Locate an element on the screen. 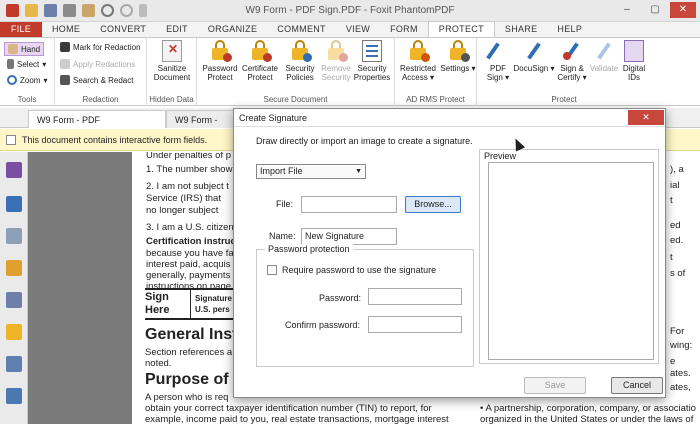 Image resolution: width=700 pixels, height=425 pixels. content-icon is located at coordinates (14, 396).